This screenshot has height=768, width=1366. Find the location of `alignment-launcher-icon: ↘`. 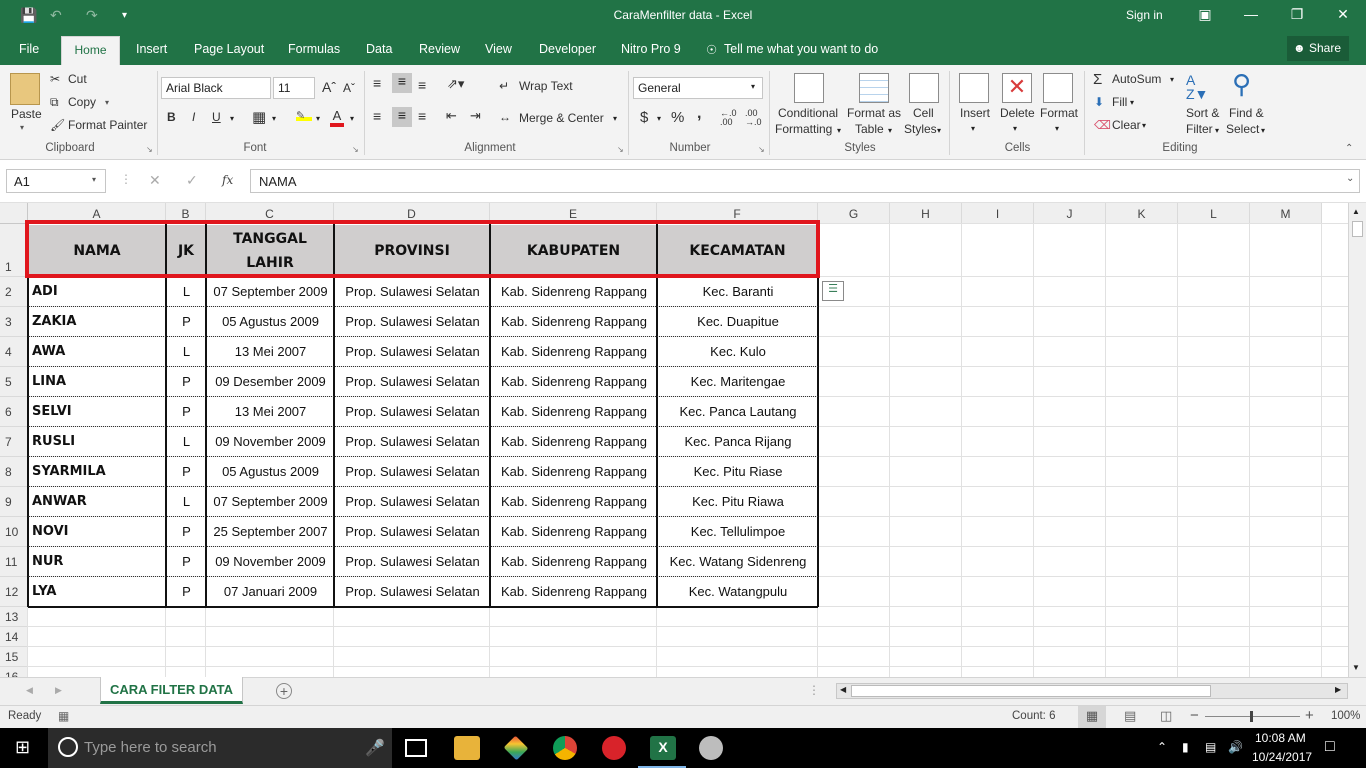

alignment-launcher-icon: ↘ is located at coordinates (620, 149).